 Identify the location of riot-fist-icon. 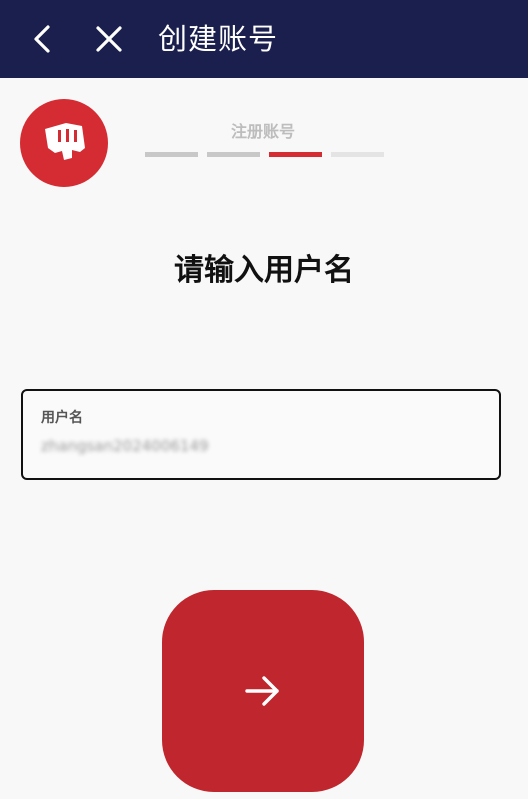
(65, 141).